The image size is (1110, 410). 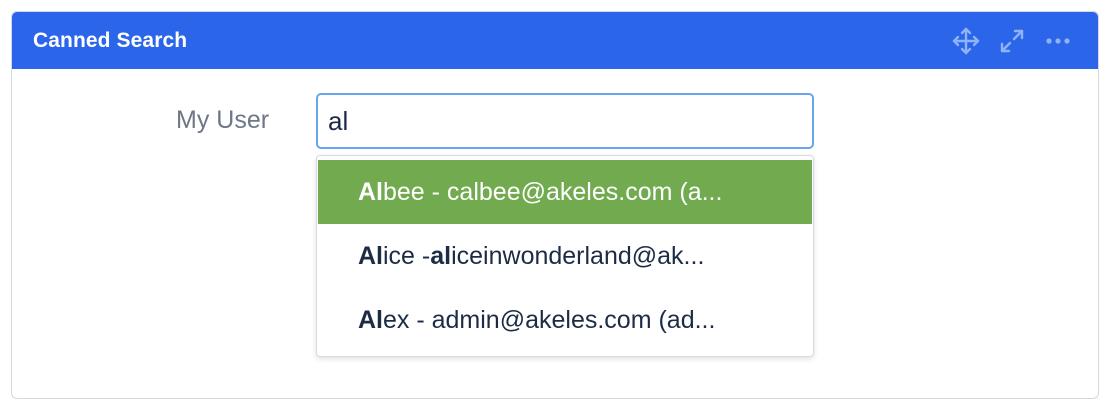 I want to click on expand-icon, so click(x=1012, y=41).